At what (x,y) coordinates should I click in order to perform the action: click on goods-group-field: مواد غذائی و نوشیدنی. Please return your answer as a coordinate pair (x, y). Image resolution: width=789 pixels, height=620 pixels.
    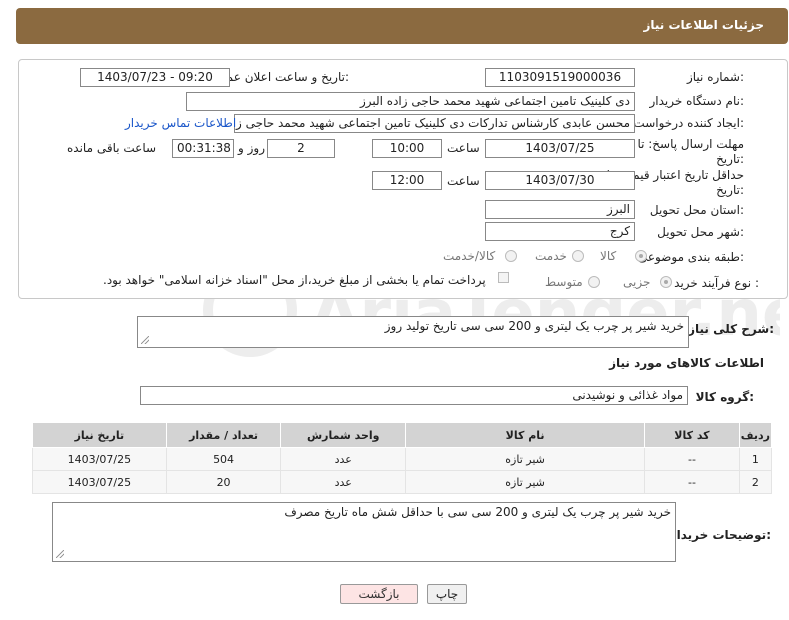
    Looking at the image, I should click on (414, 395).